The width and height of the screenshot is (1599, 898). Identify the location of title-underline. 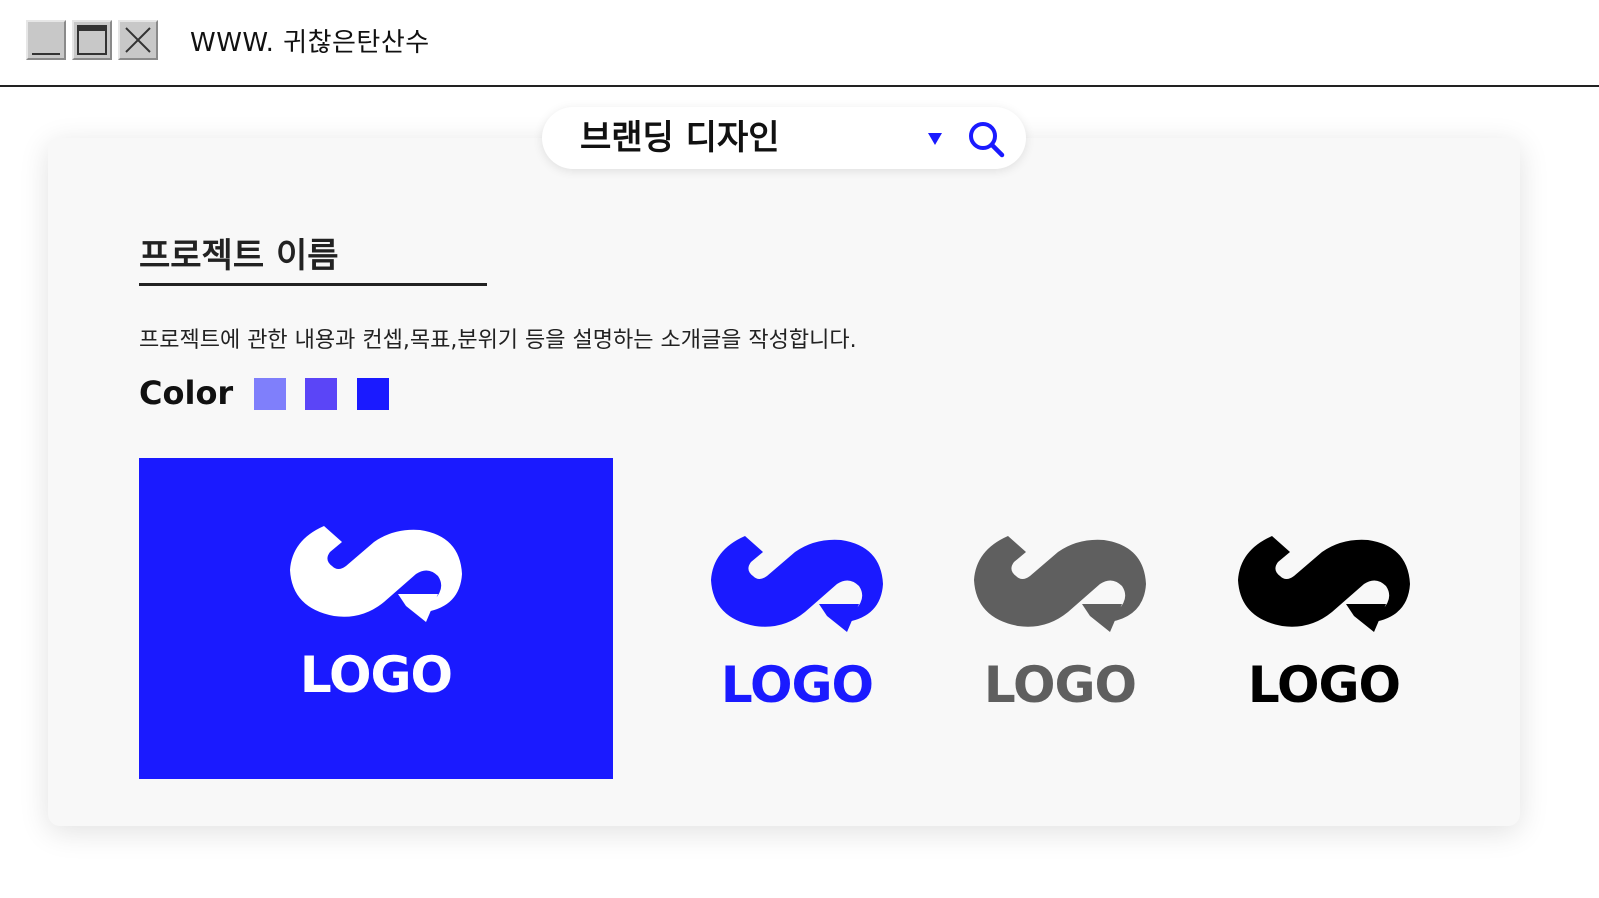
(313, 284).